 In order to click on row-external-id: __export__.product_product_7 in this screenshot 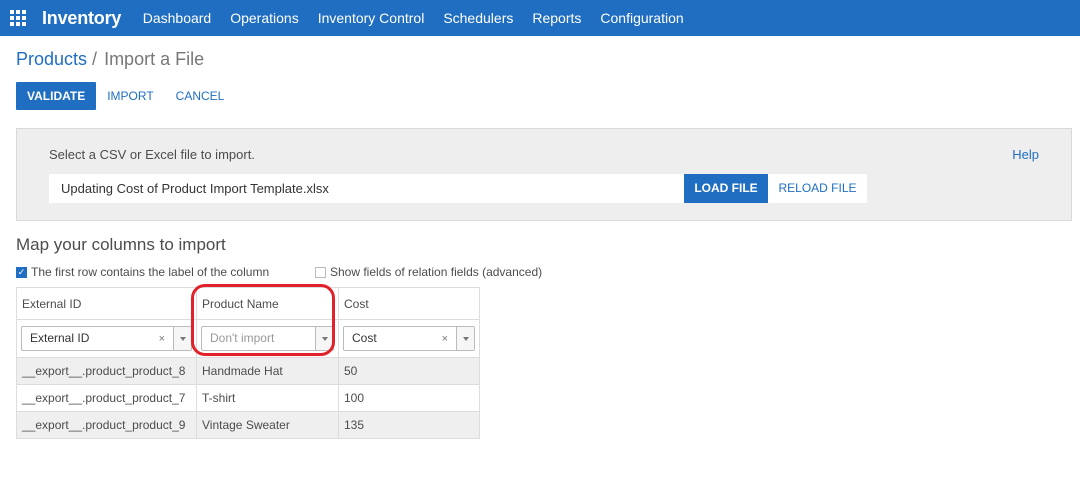, I will do `click(106, 398)`.